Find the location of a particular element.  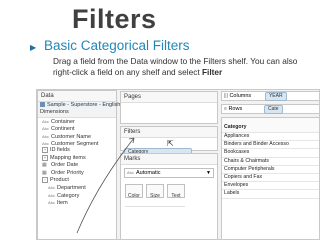

rows-shelf: ≡ Rows Cate is located at coordinates (270, 109).